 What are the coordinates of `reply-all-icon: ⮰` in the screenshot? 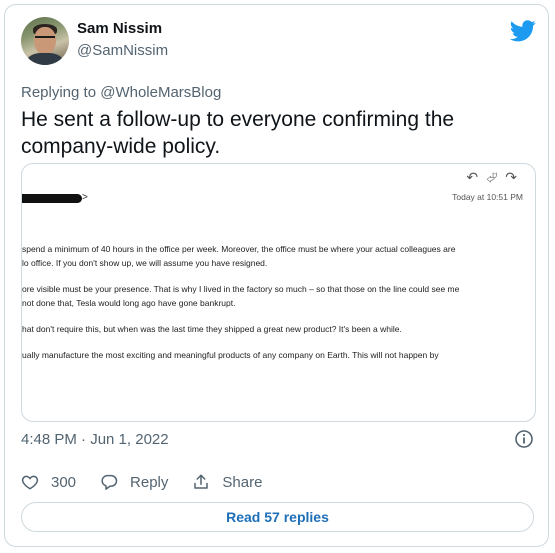 It's located at (496, 178).